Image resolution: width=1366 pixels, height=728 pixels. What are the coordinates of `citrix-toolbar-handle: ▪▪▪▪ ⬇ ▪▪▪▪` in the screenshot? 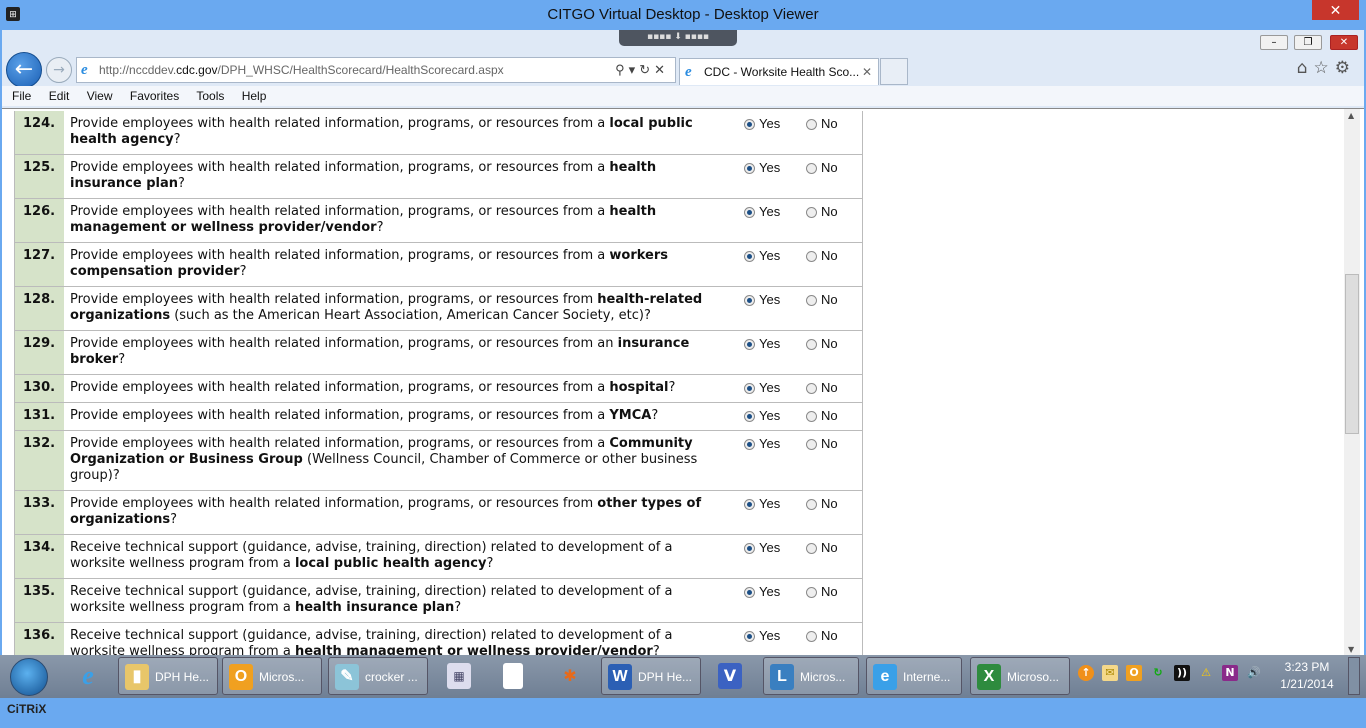 It's located at (678, 38).